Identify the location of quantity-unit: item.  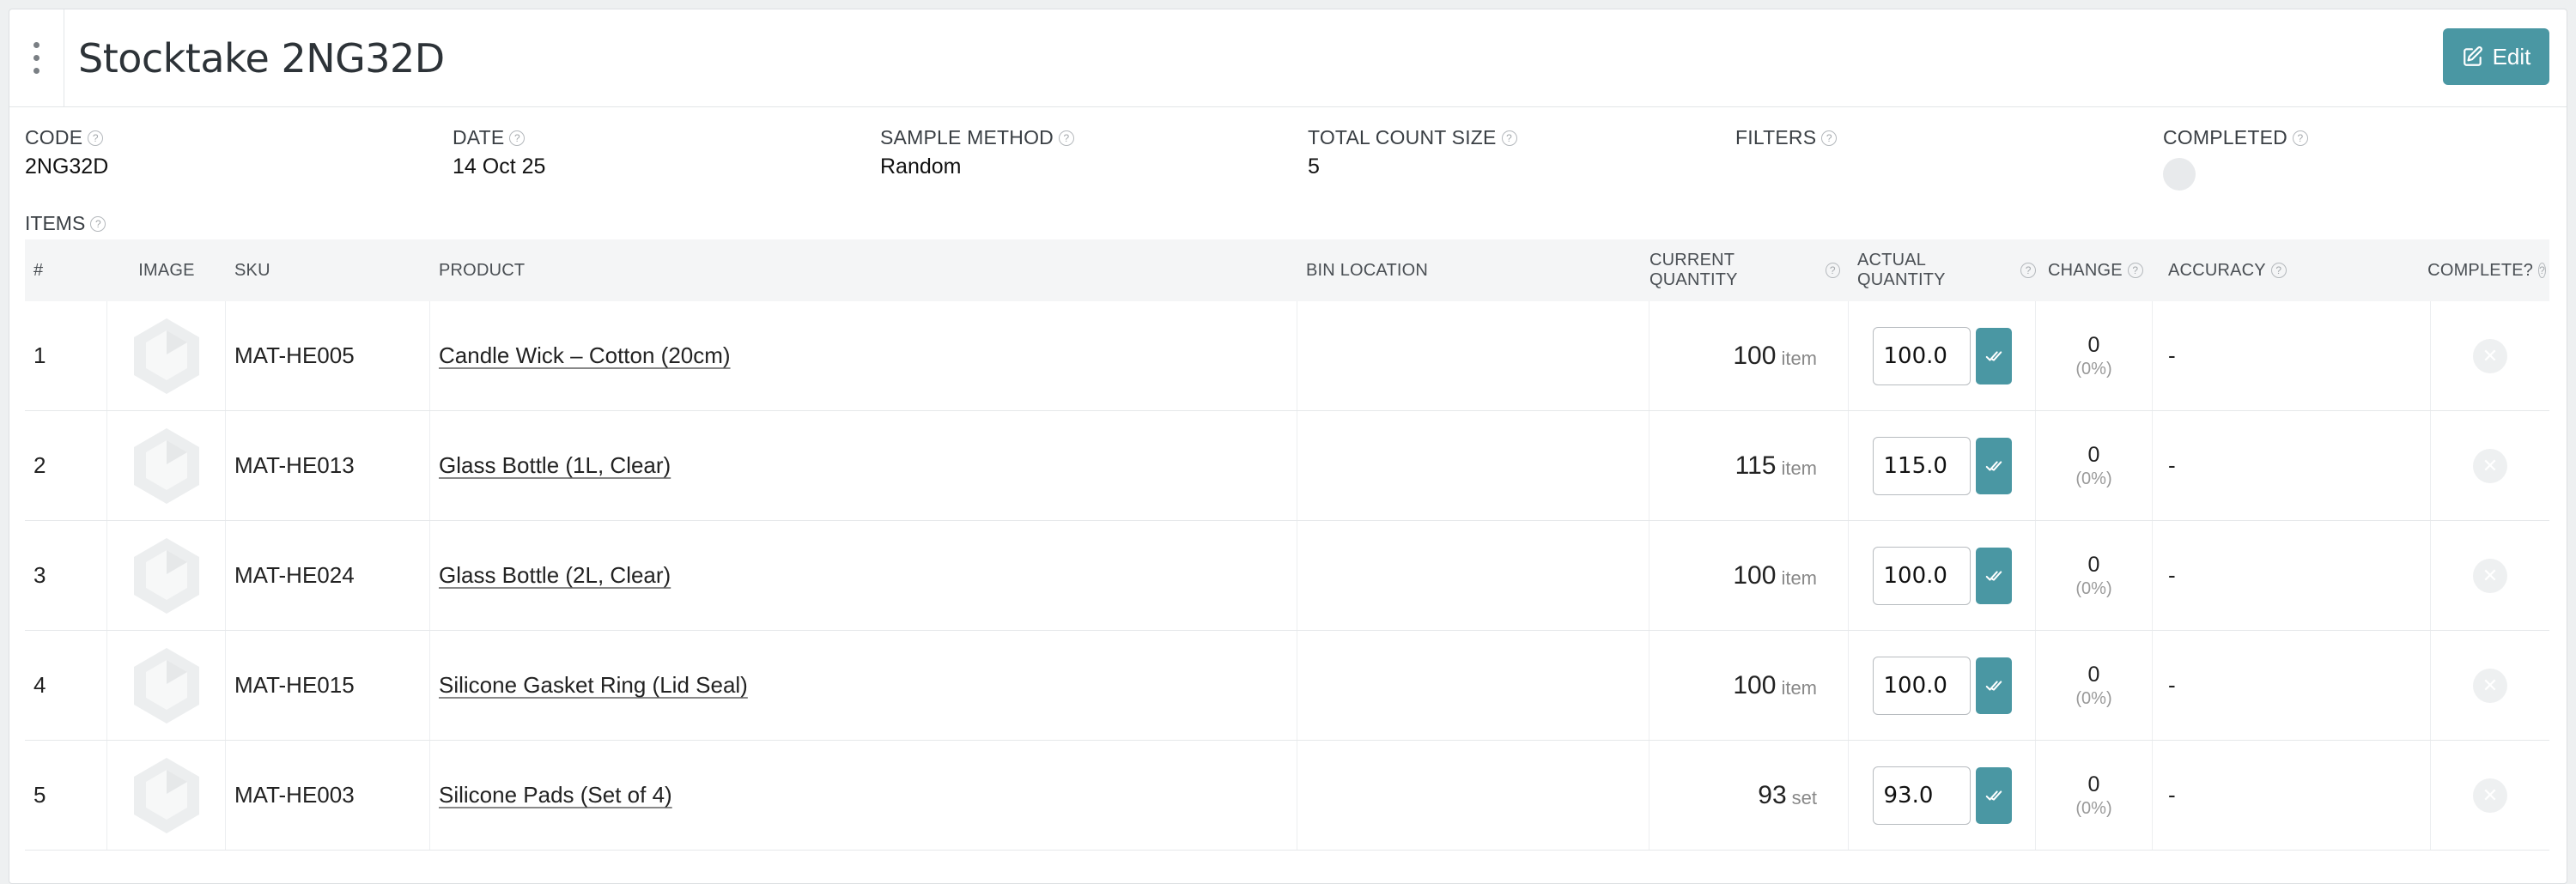
(1799, 688).